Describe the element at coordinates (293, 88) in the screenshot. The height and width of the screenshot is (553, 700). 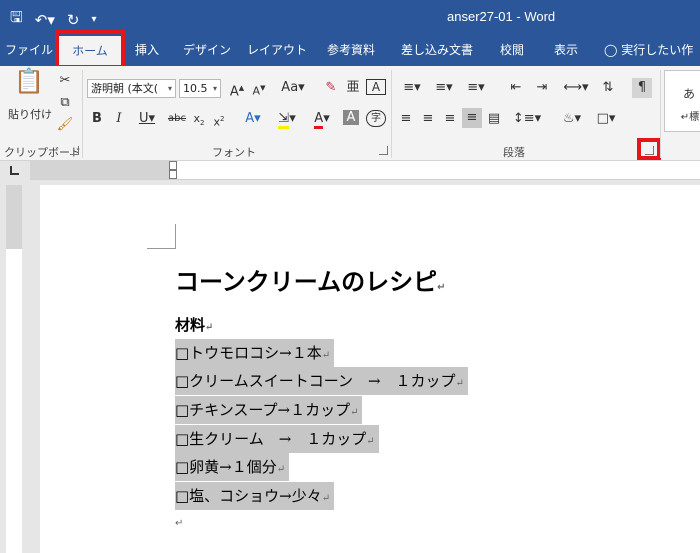
I see `change-case-icon: Aa▾` at that location.